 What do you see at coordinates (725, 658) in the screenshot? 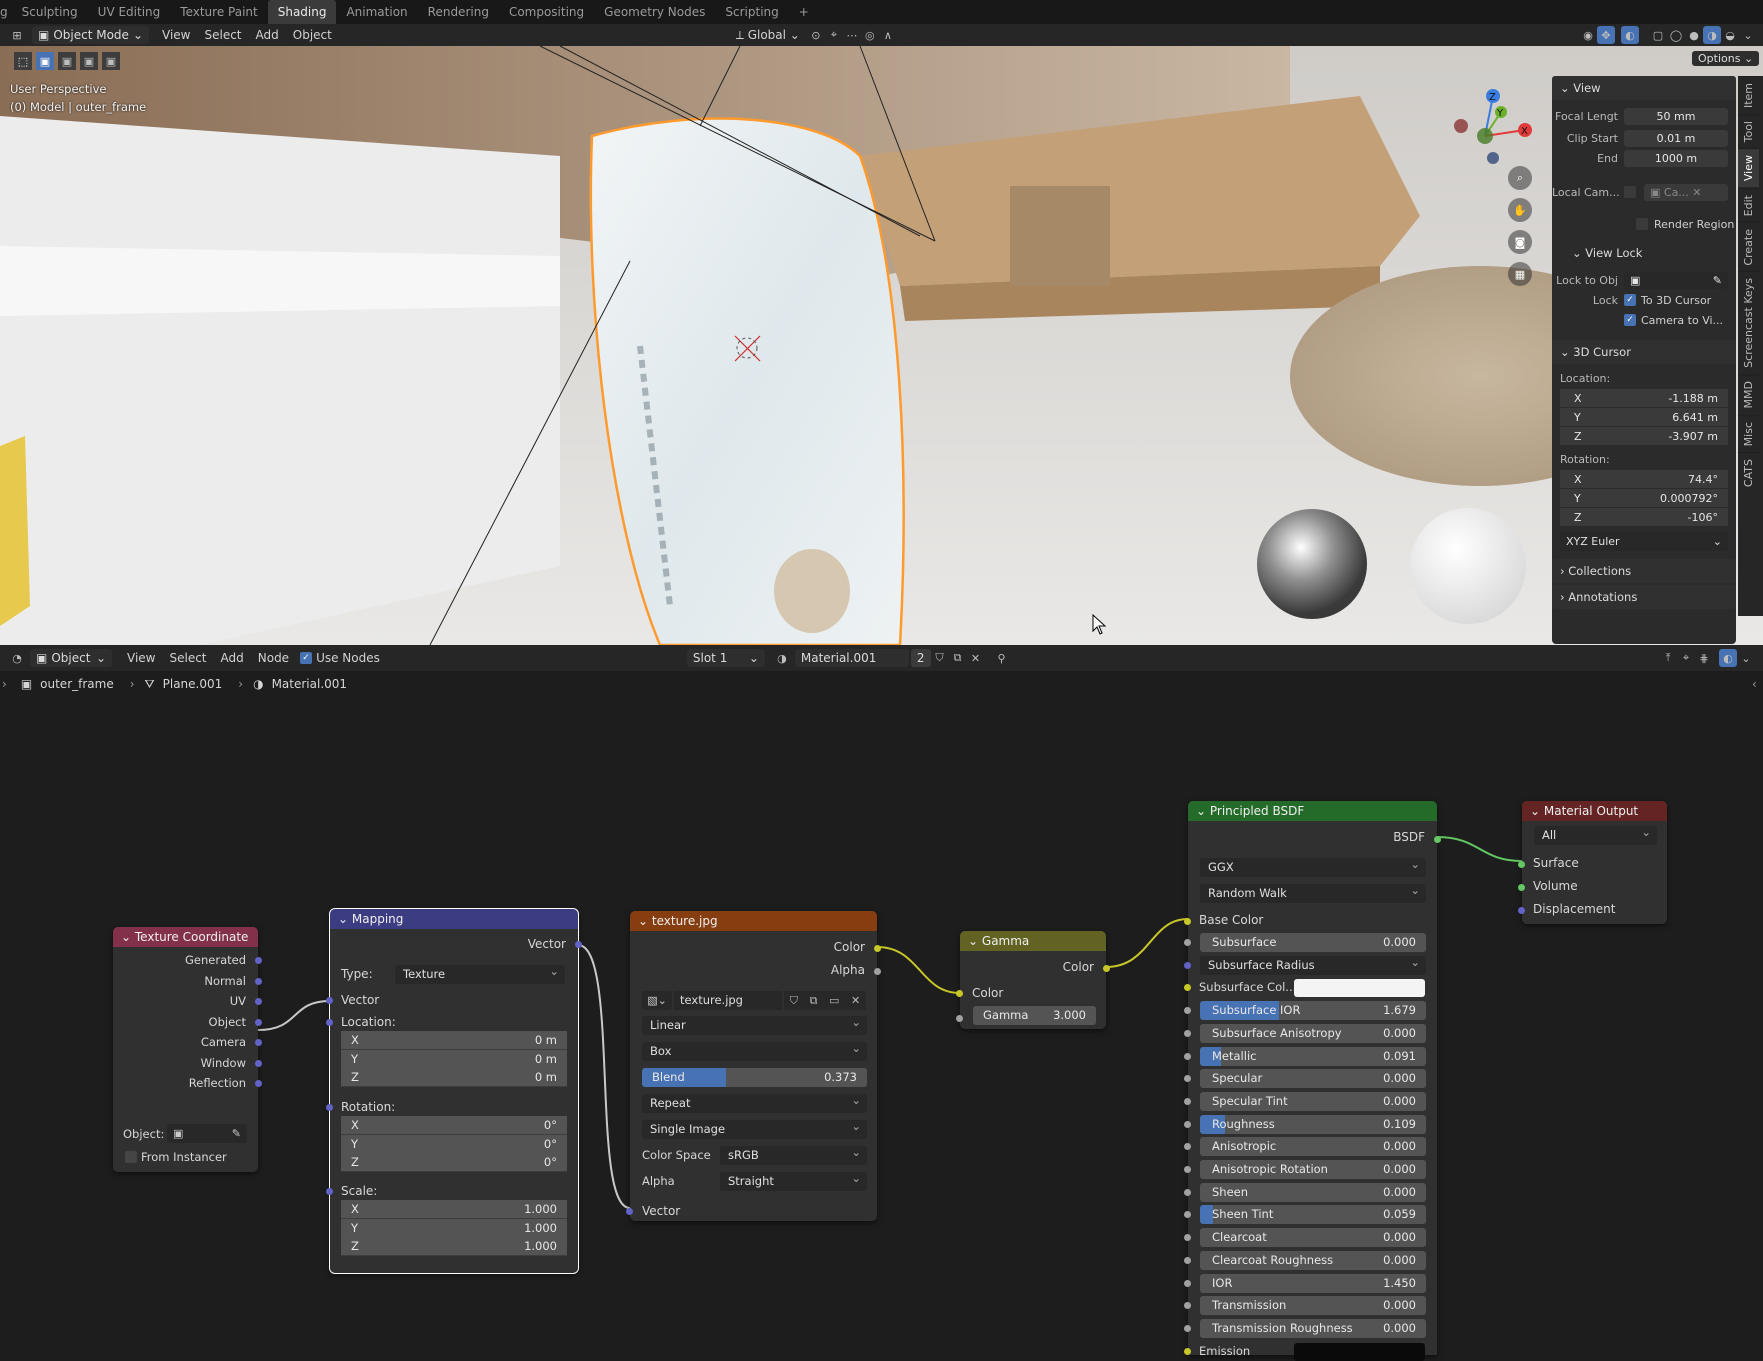
I see `slot-dropdown: Slot 1 ⌄` at bounding box center [725, 658].